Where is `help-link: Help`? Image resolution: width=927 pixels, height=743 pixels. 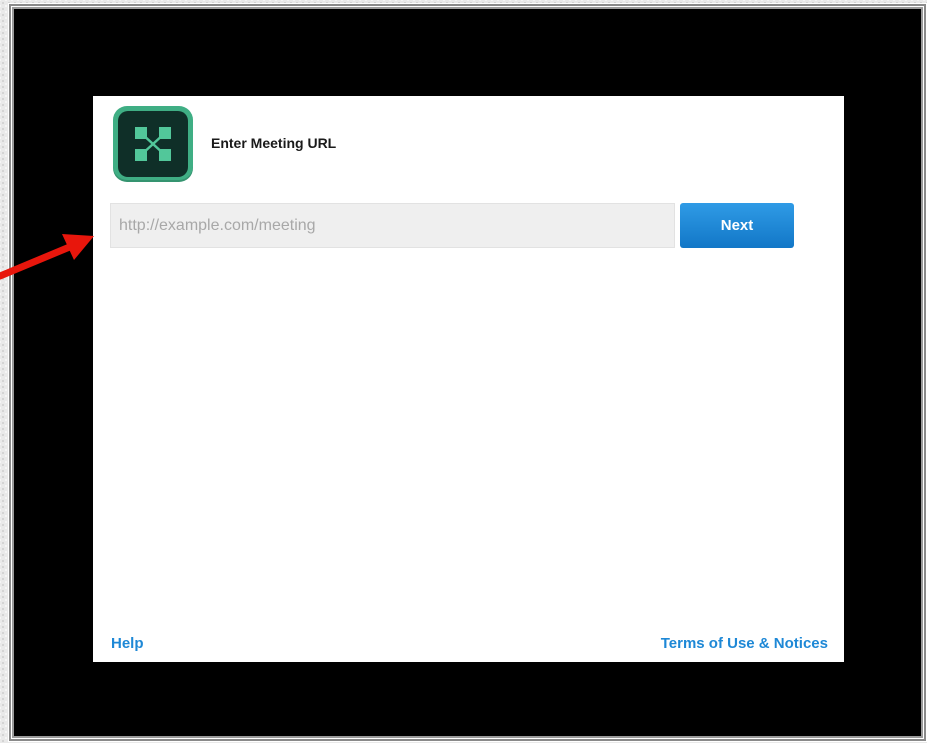 help-link: Help is located at coordinates (127, 643).